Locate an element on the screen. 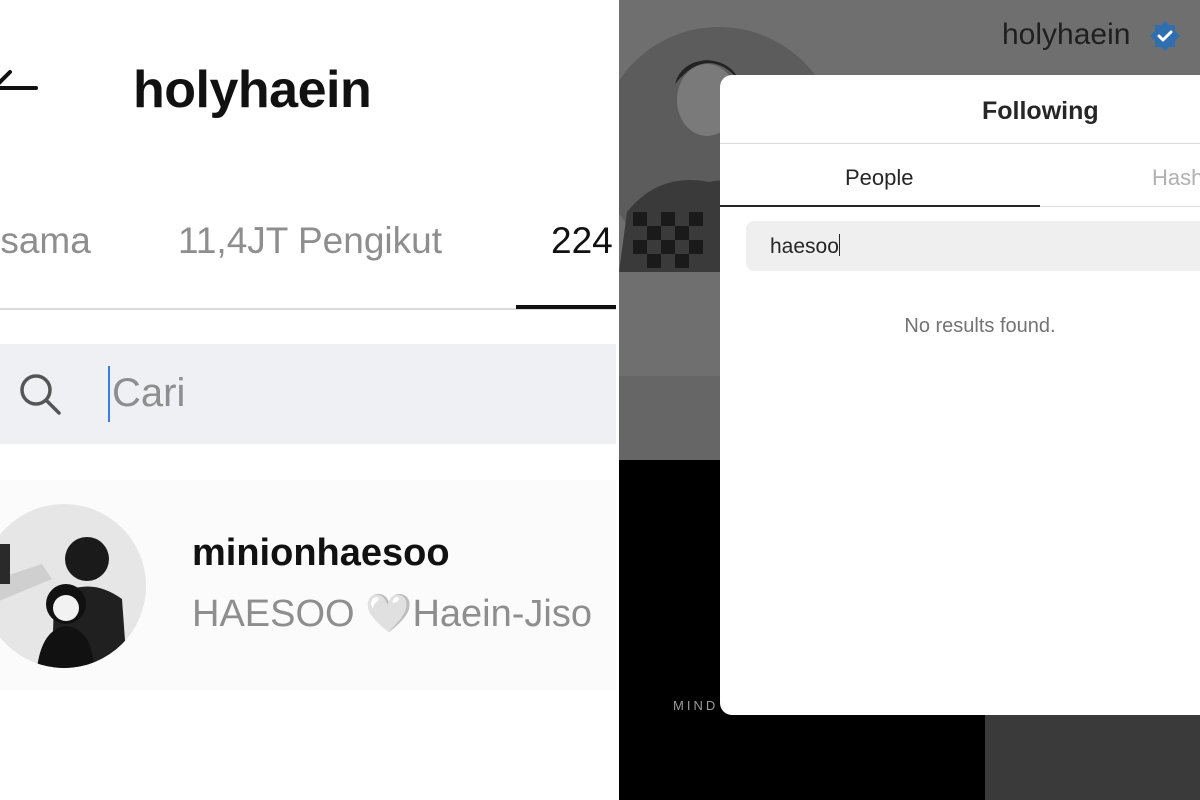 This screenshot has height=800, width=1200. tab-mutual: rsama is located at coordinates (45, 241).